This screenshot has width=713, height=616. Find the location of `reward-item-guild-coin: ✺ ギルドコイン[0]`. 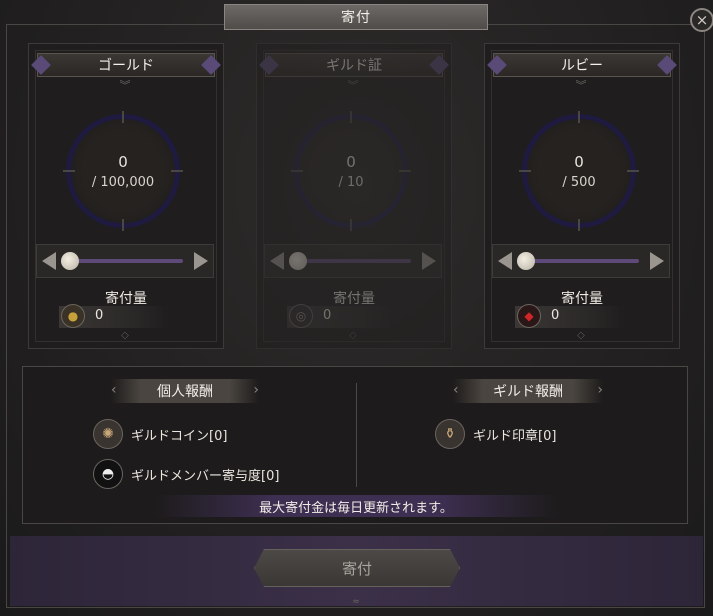

reward-item-guild-coin: ✺ ギルドコイン[0] is located at coordinates (160, 434).